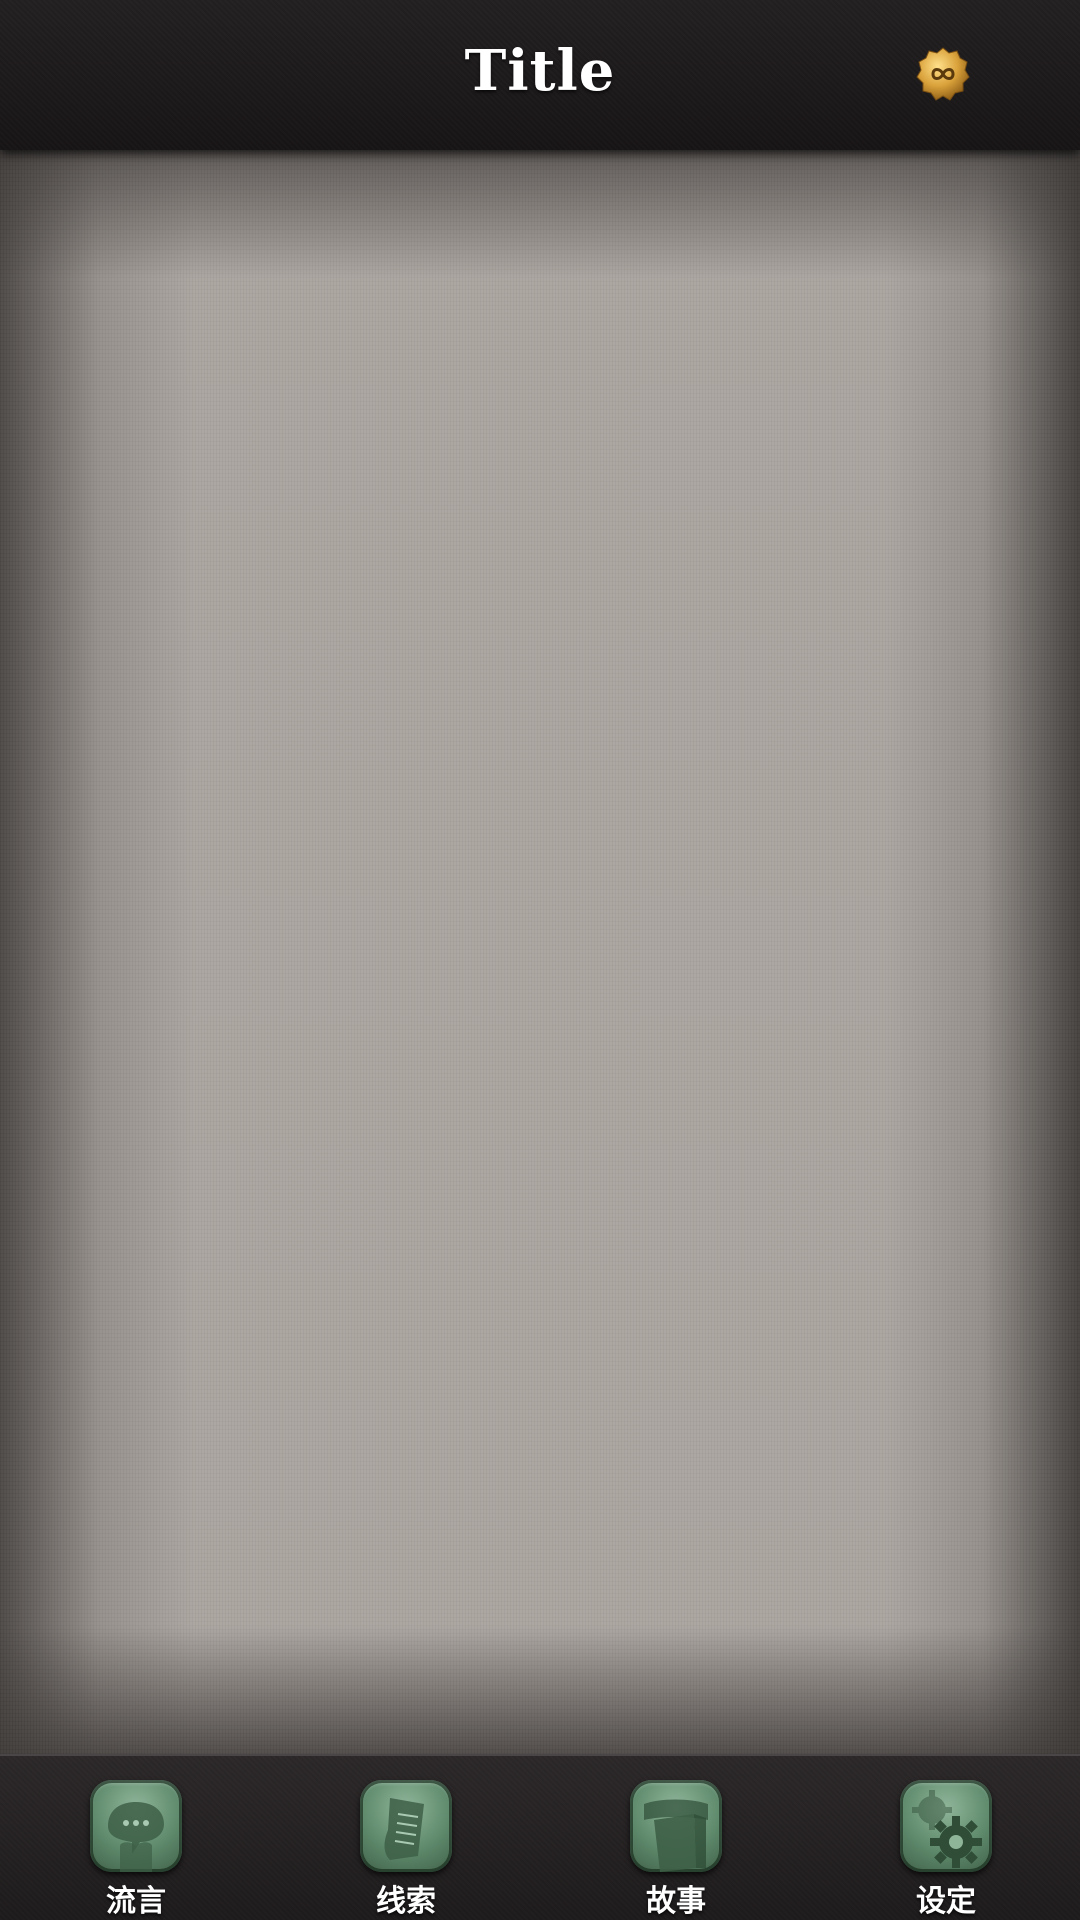 The height and width of the screenshot is (1920, 1080). I want to click on chat-bubble-icon, so click(136, 1826).